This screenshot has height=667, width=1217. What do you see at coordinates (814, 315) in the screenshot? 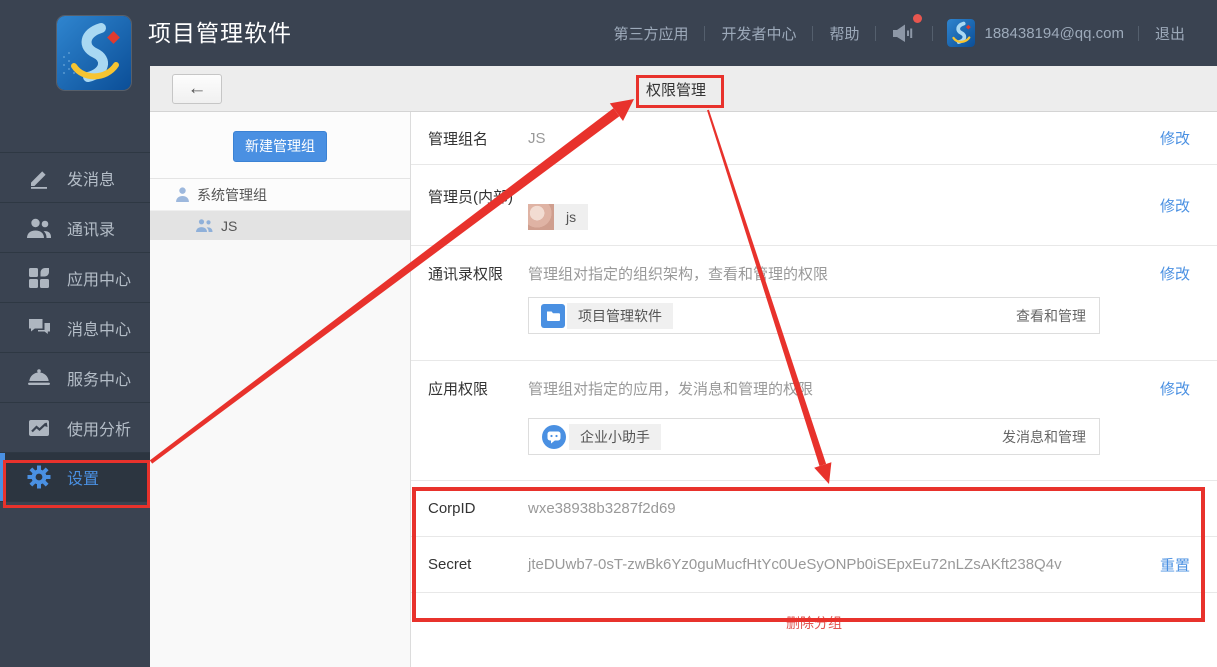
I see `contacts-permission-box: 项目管理软件 查看和管理` at bounding box center [814, 315].